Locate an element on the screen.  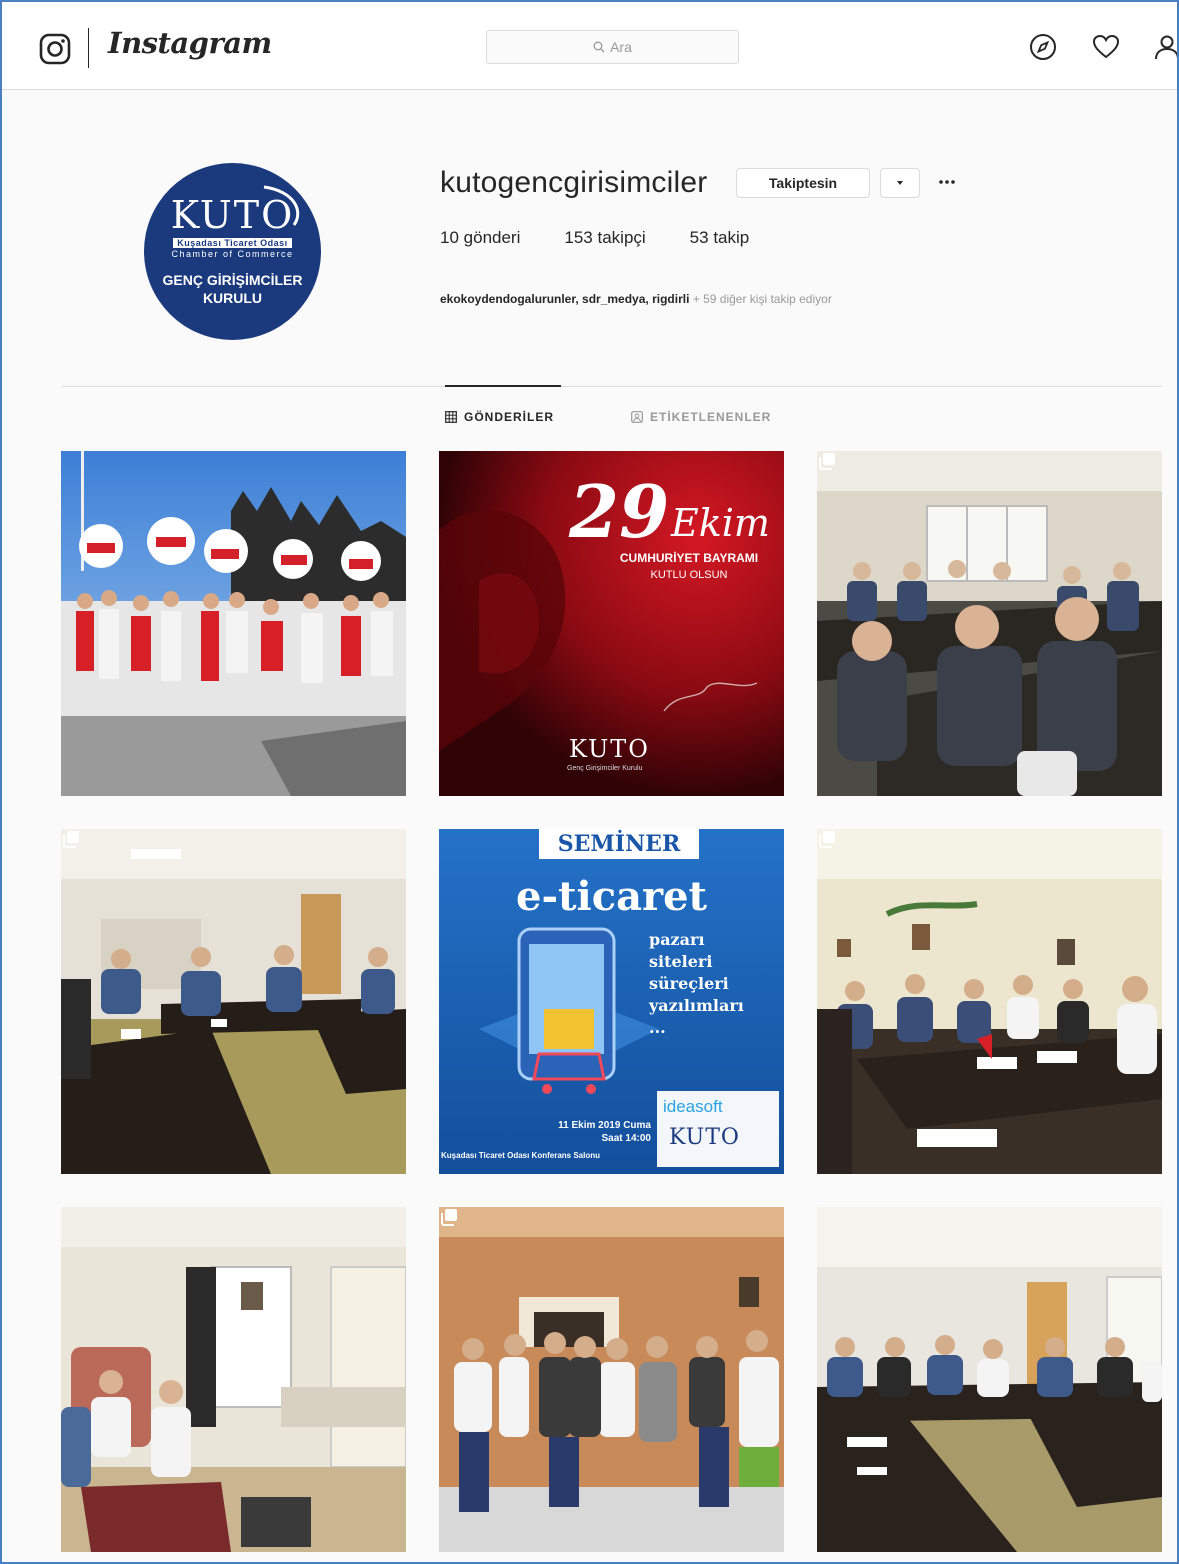
avatar-title-line2: KURULU is located at coordinates (232, 298).